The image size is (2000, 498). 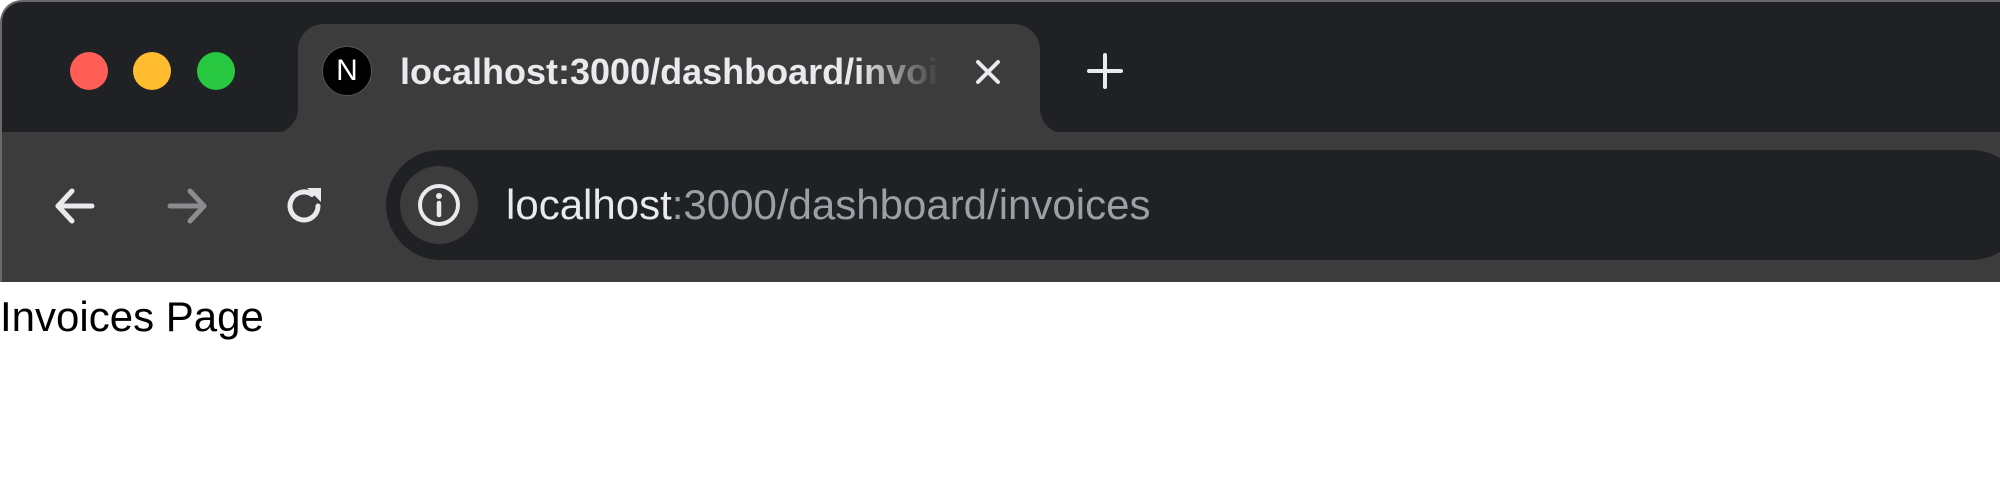 What do you see at coordinates (670, 71) in the screenshot?
I see `tab-title: localhost:3000/dashboard/invoices` at bounding box center [670, 71].